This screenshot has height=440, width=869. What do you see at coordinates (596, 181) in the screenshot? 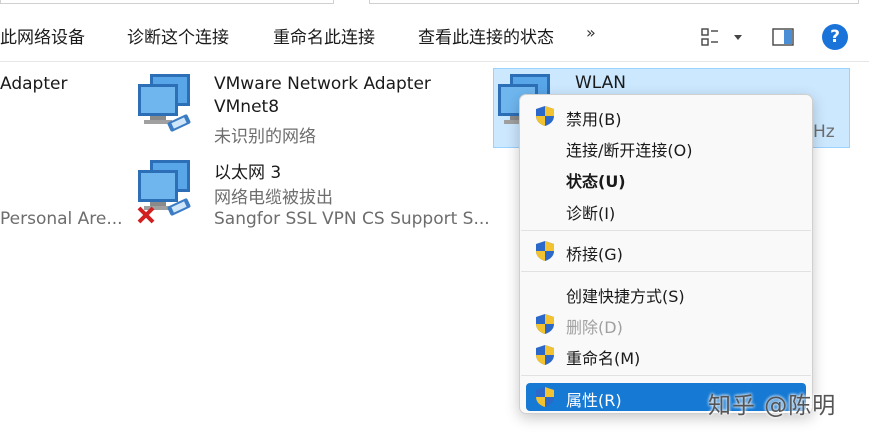
I see `menu-item-label: 状态(U)` at bounding box center [596, 181].